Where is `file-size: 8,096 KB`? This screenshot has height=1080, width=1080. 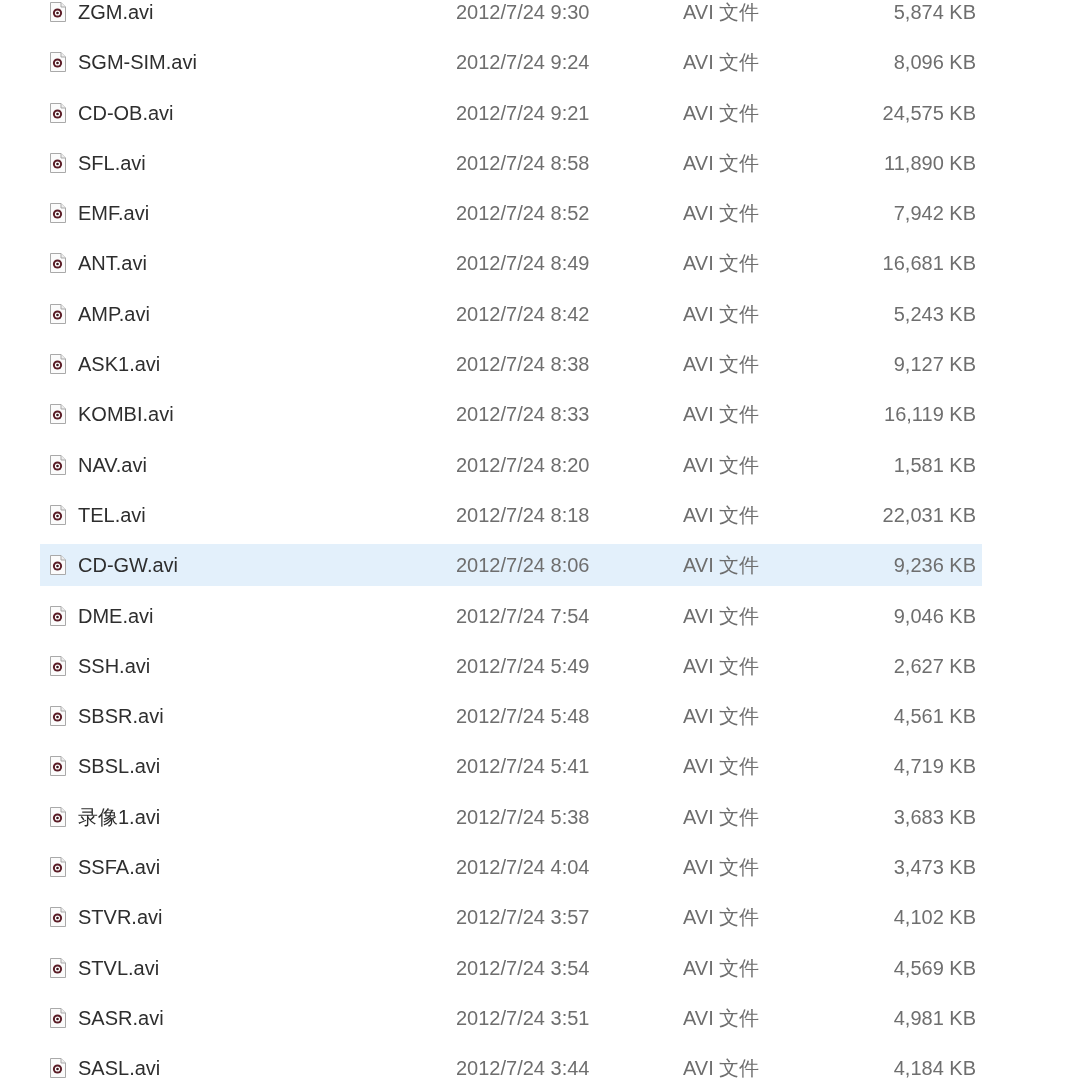 file-size: 8,096 KB is located at coordinates (934, 62).